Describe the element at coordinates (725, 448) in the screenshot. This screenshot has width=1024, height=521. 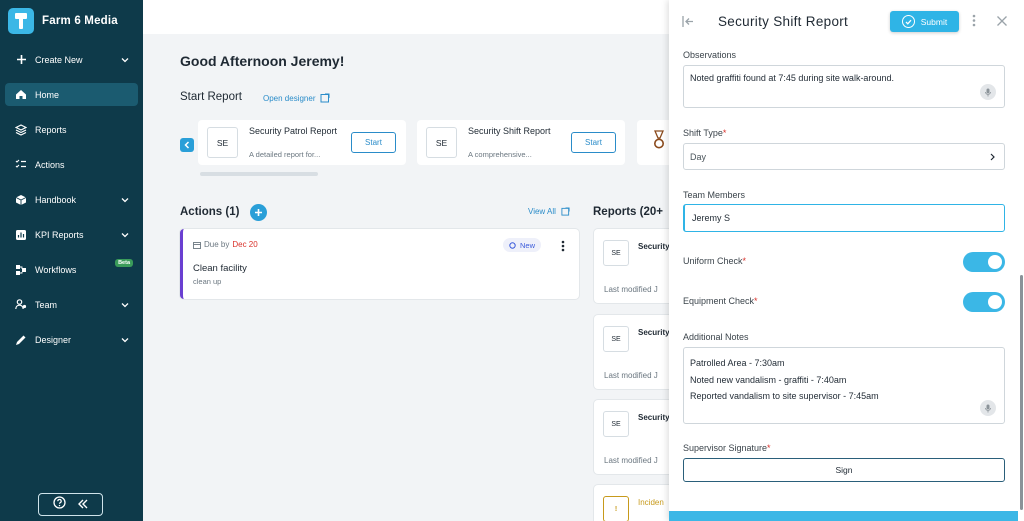
I see `supervisor-signature-label-text: Supervisor Signature` at that location.